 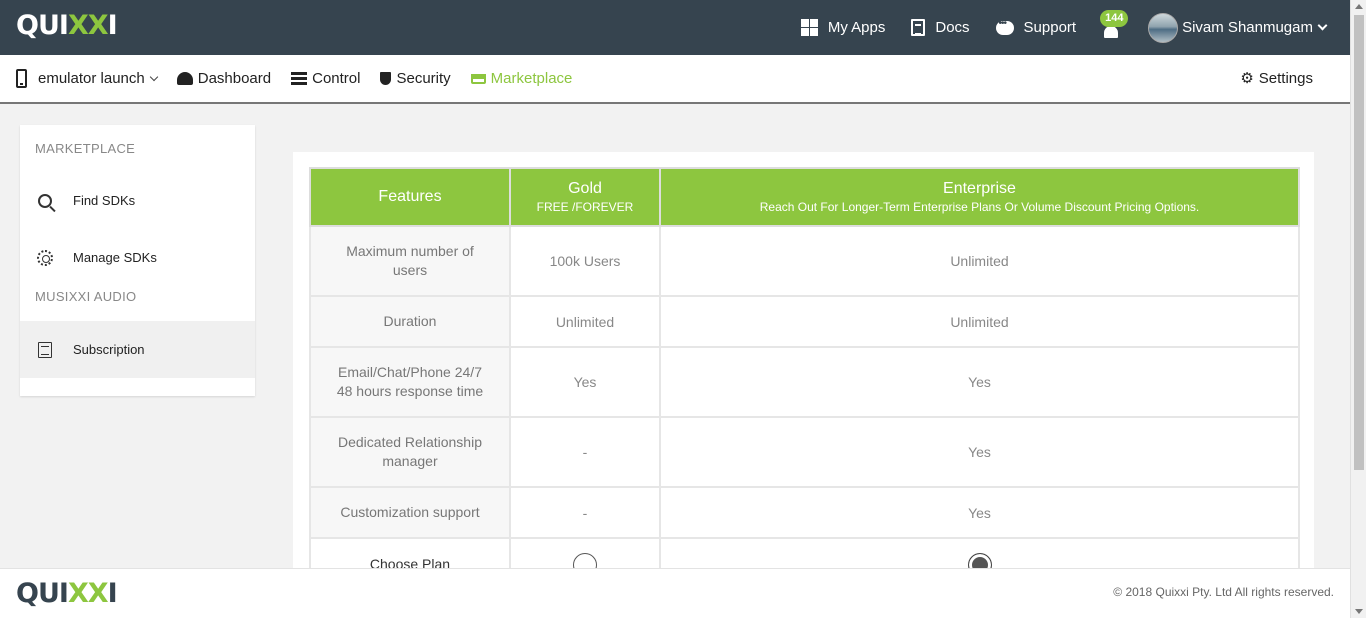 What do you see at coordinates (1285, 78) in the screenshot?
I see `settings-label: Settings` at bounding box center [1285, 78].